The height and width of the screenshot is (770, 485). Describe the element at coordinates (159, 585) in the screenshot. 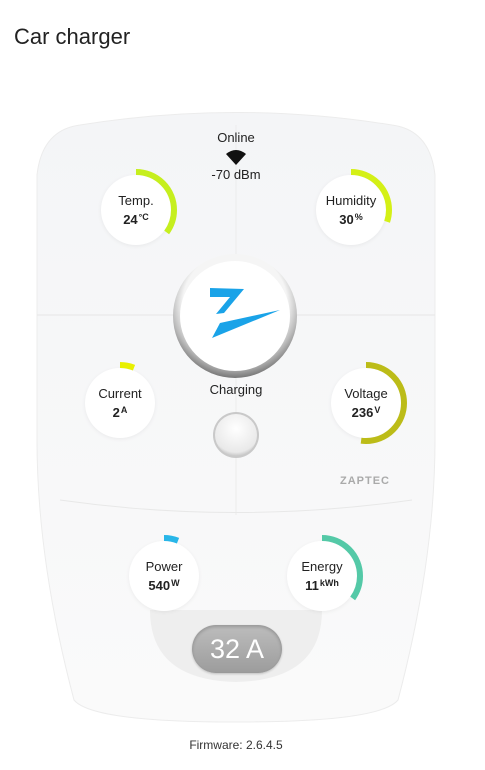

I see `power-value: 540` at that location.